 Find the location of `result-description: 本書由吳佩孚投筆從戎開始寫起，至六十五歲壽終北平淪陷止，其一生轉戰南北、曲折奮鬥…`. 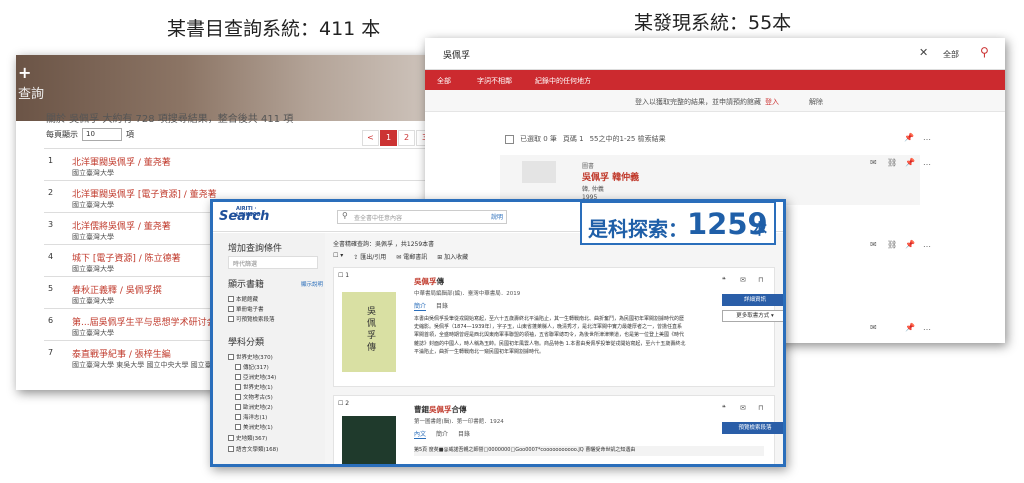

result-description: 本書由吳佩孚投筆從戎開始寫起，至六十五歲壽終北平淪陷止，其一生轉戰南北、曲折奮鬥… is located at coordinates (550, 335).